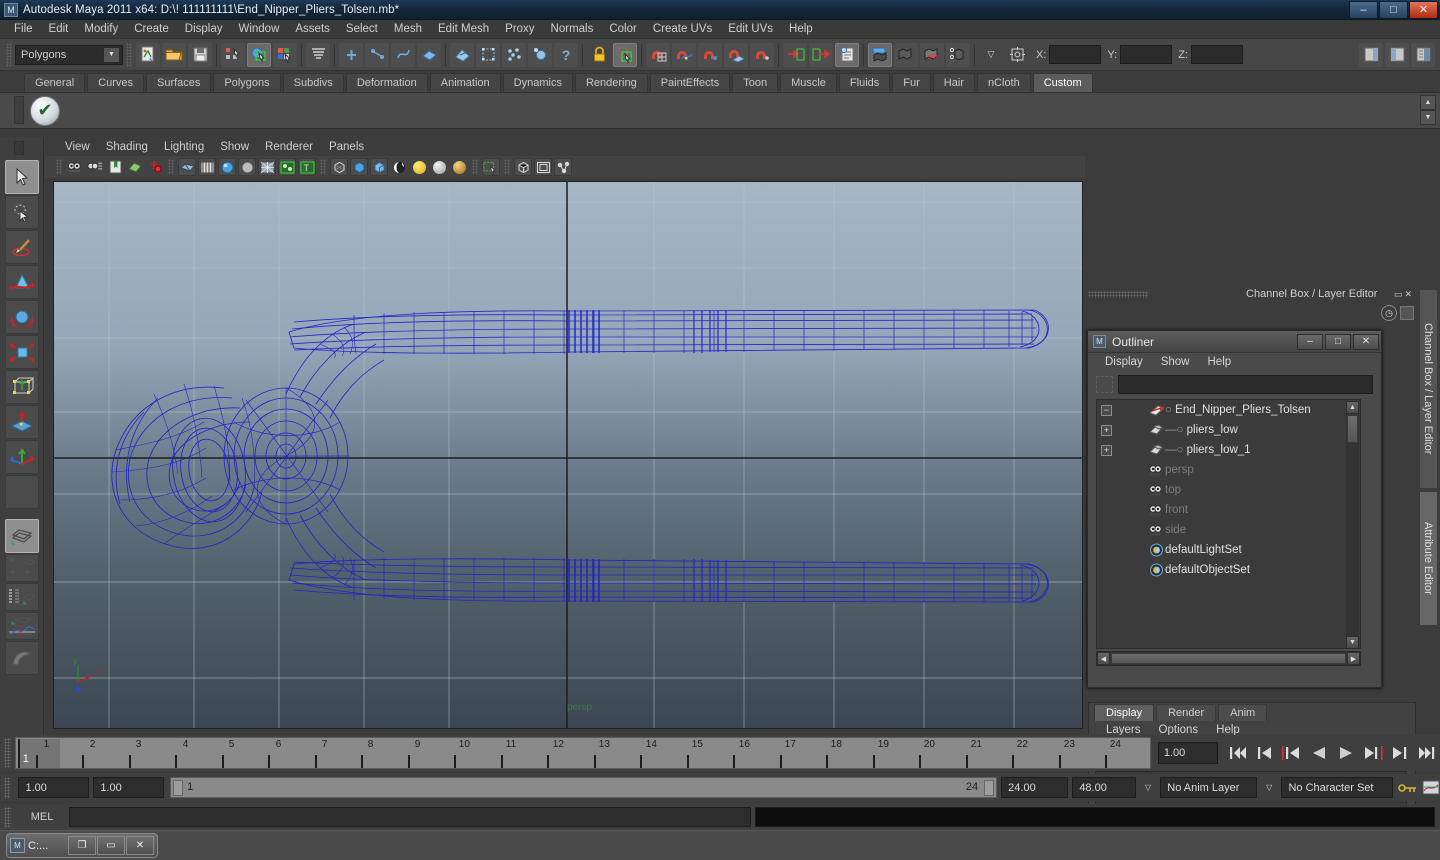 This screenshot has width=1440, height=860. Describe the element at coordinates (21, 387) in the screenshot. I see `universal-manipulator-tool` at that location.